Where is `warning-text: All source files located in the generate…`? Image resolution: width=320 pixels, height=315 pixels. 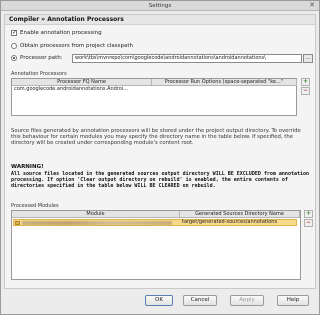 warning-text: All source files located in the generate… is located at coordinates (160, 180).